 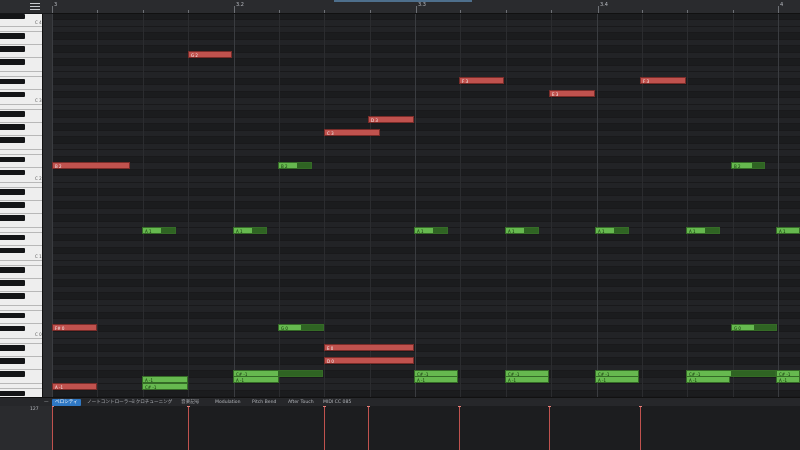 I want to click on lane-tab: Modulation, so click(x=228, y=402).